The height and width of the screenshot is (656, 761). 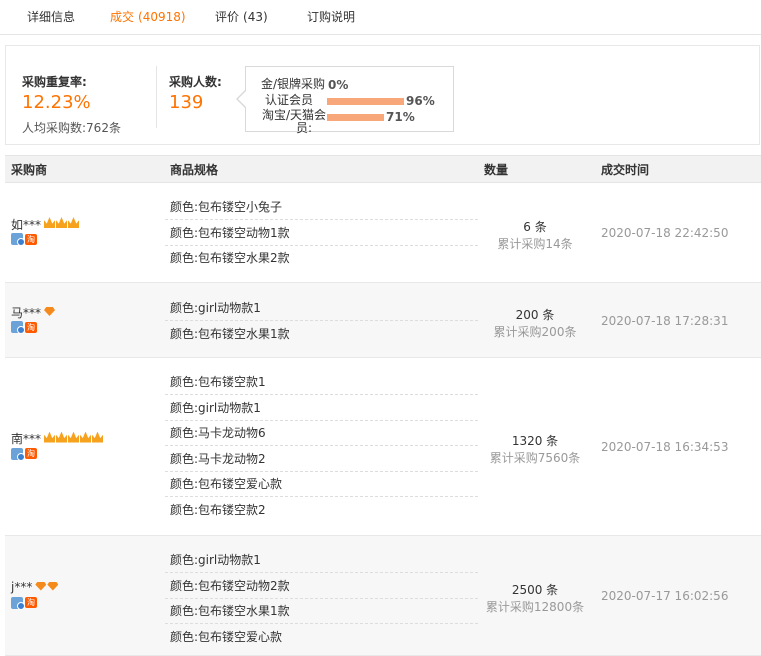 I want to click on spec-item: 颜色:包布镂空款2, so click(x=218, y=510).